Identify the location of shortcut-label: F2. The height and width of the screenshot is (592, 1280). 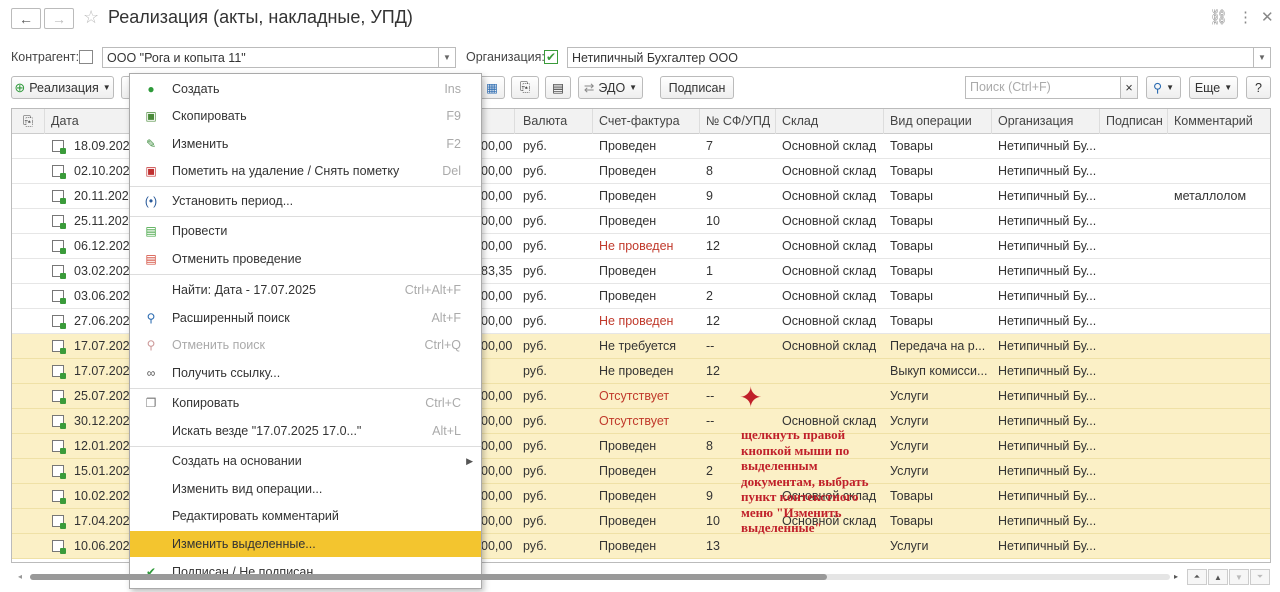
(453, 144).